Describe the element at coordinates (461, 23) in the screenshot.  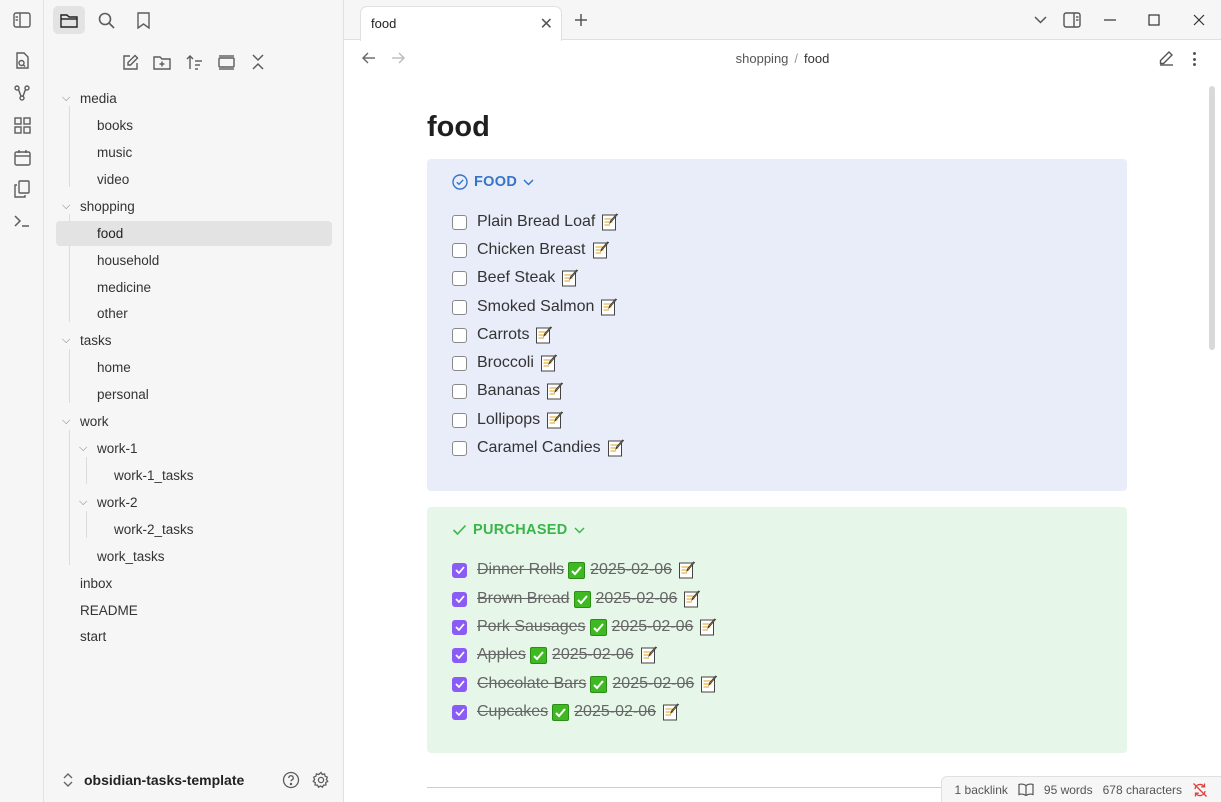
I see `tab-food: food ✕` at that location.